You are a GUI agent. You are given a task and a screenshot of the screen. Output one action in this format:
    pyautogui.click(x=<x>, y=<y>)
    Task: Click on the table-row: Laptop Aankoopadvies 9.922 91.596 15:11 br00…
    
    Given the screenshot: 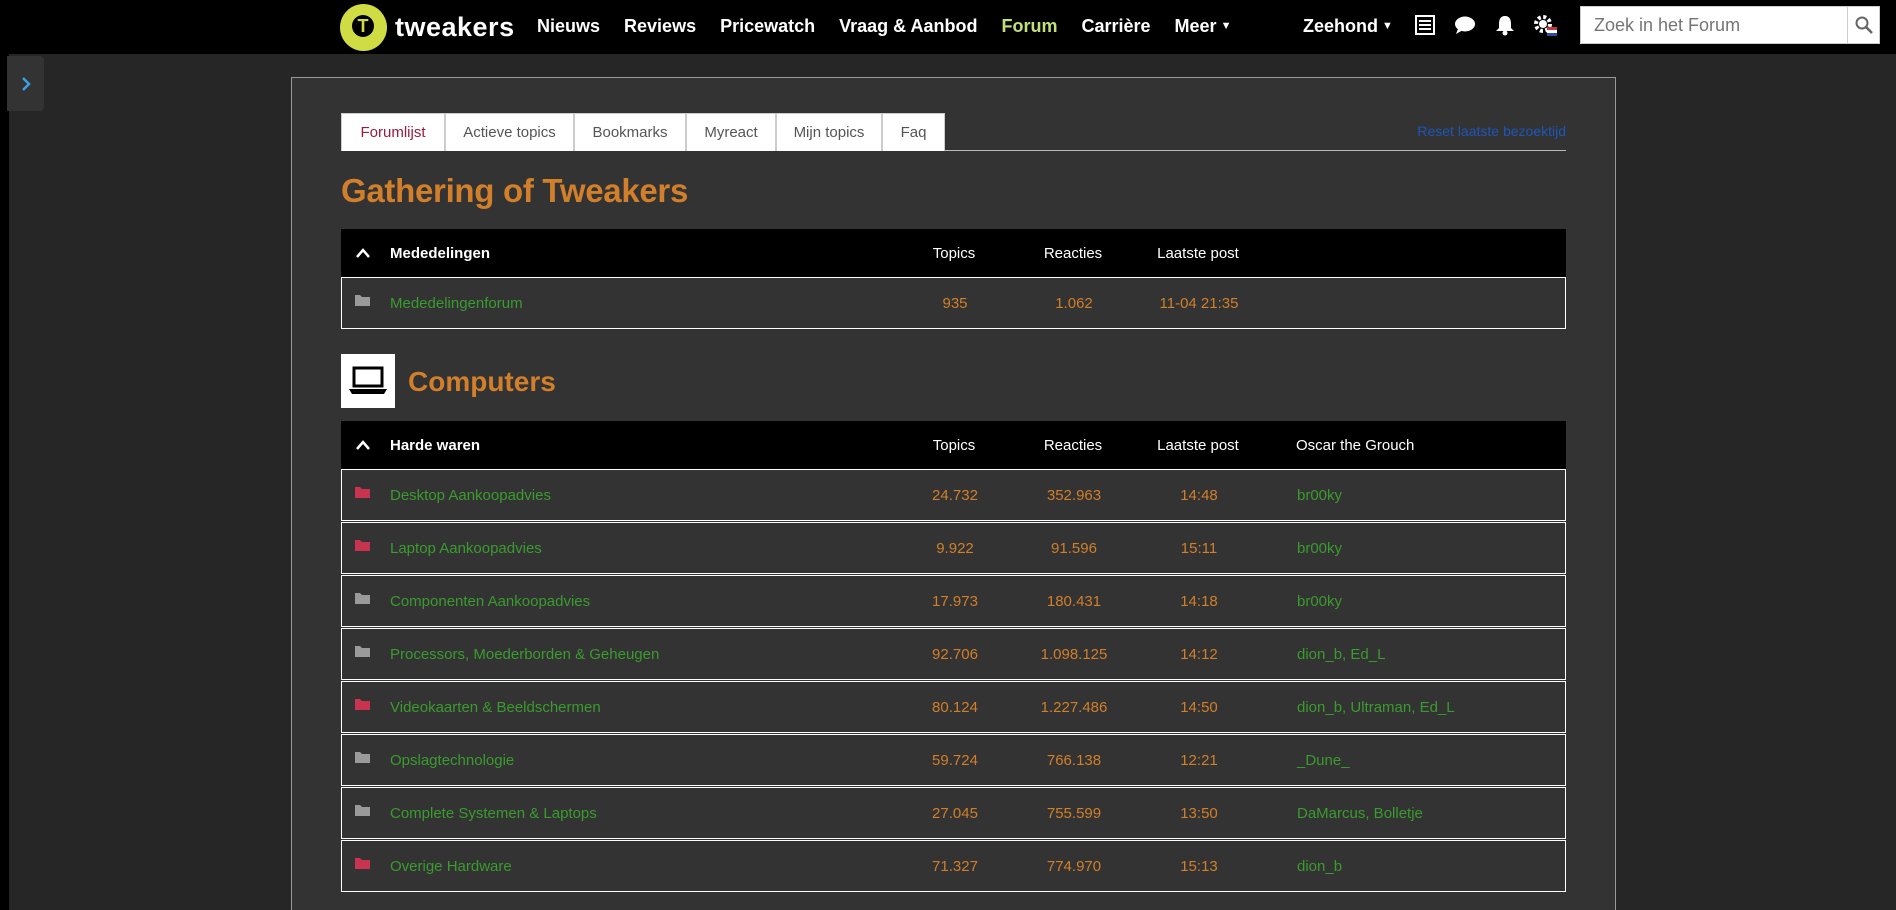 What is the action you would take?
    pyautogui.click(x=953, y=548)
    